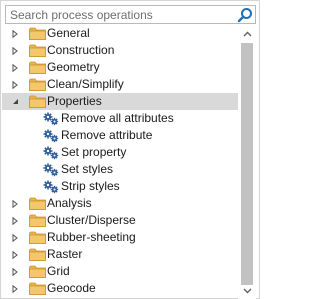  What do you see at coordinates (245, 15) in the screenshot?
I see `search-icon` at bounding box center [245, 15].